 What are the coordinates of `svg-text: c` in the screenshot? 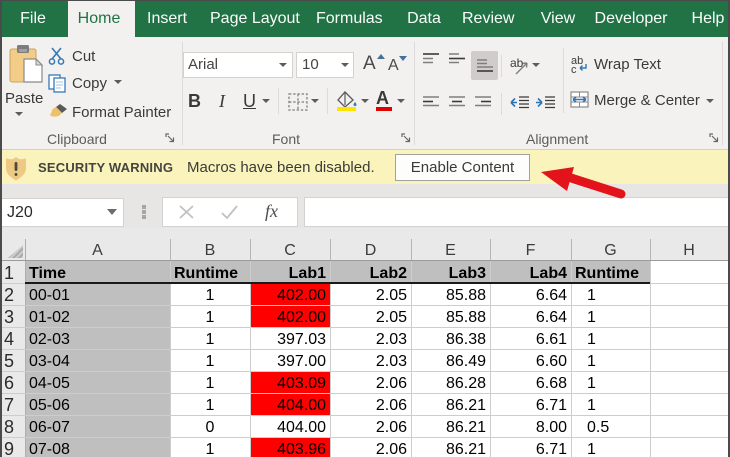 It's located at (574, 68).